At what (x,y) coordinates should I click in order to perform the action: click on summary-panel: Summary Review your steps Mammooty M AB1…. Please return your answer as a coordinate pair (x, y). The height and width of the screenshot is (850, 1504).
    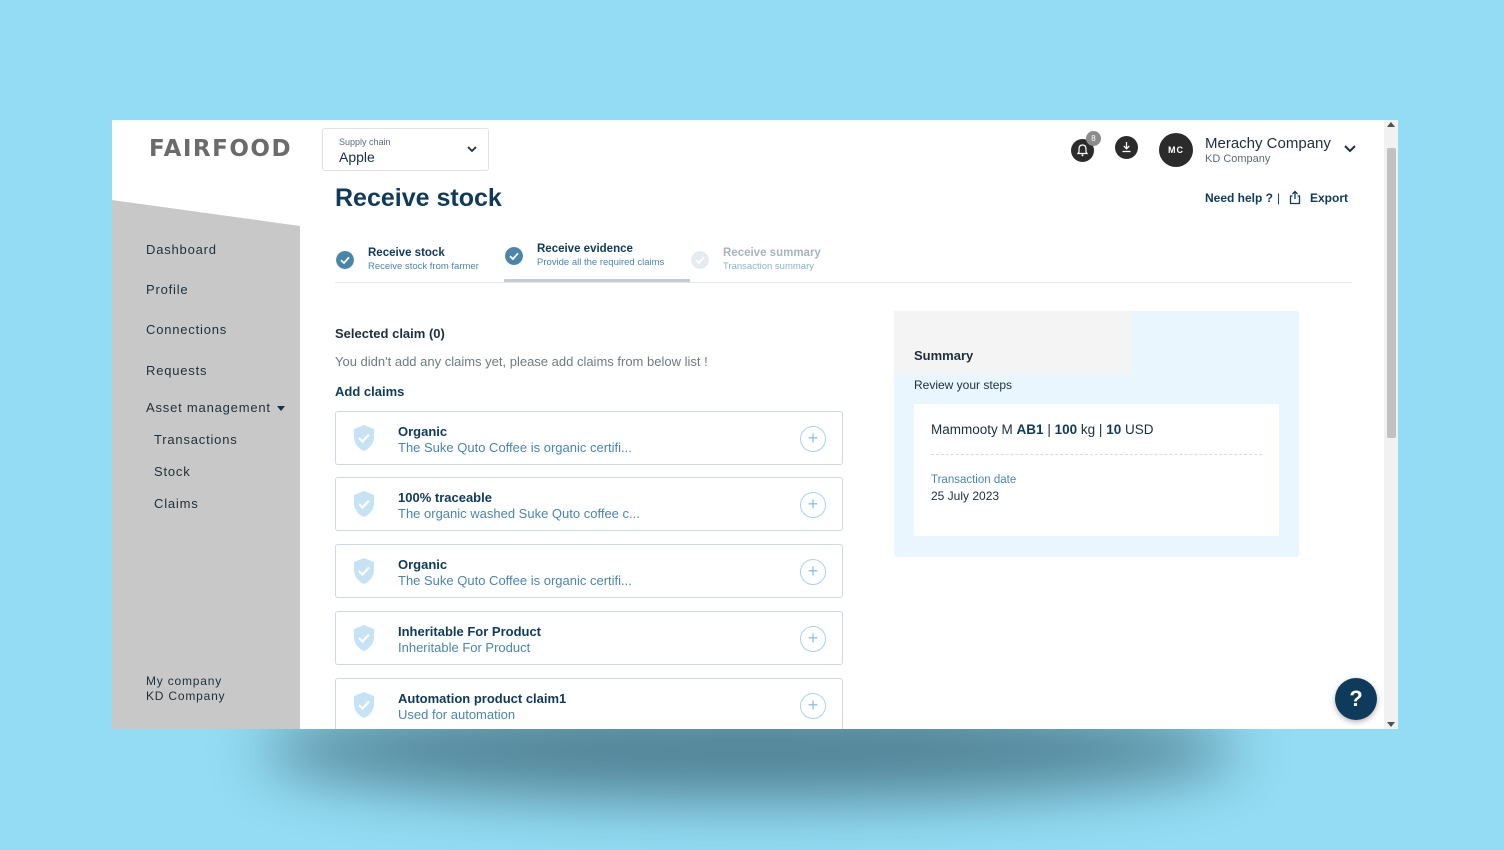
    Looking at the image, I should click on (1096, 434).